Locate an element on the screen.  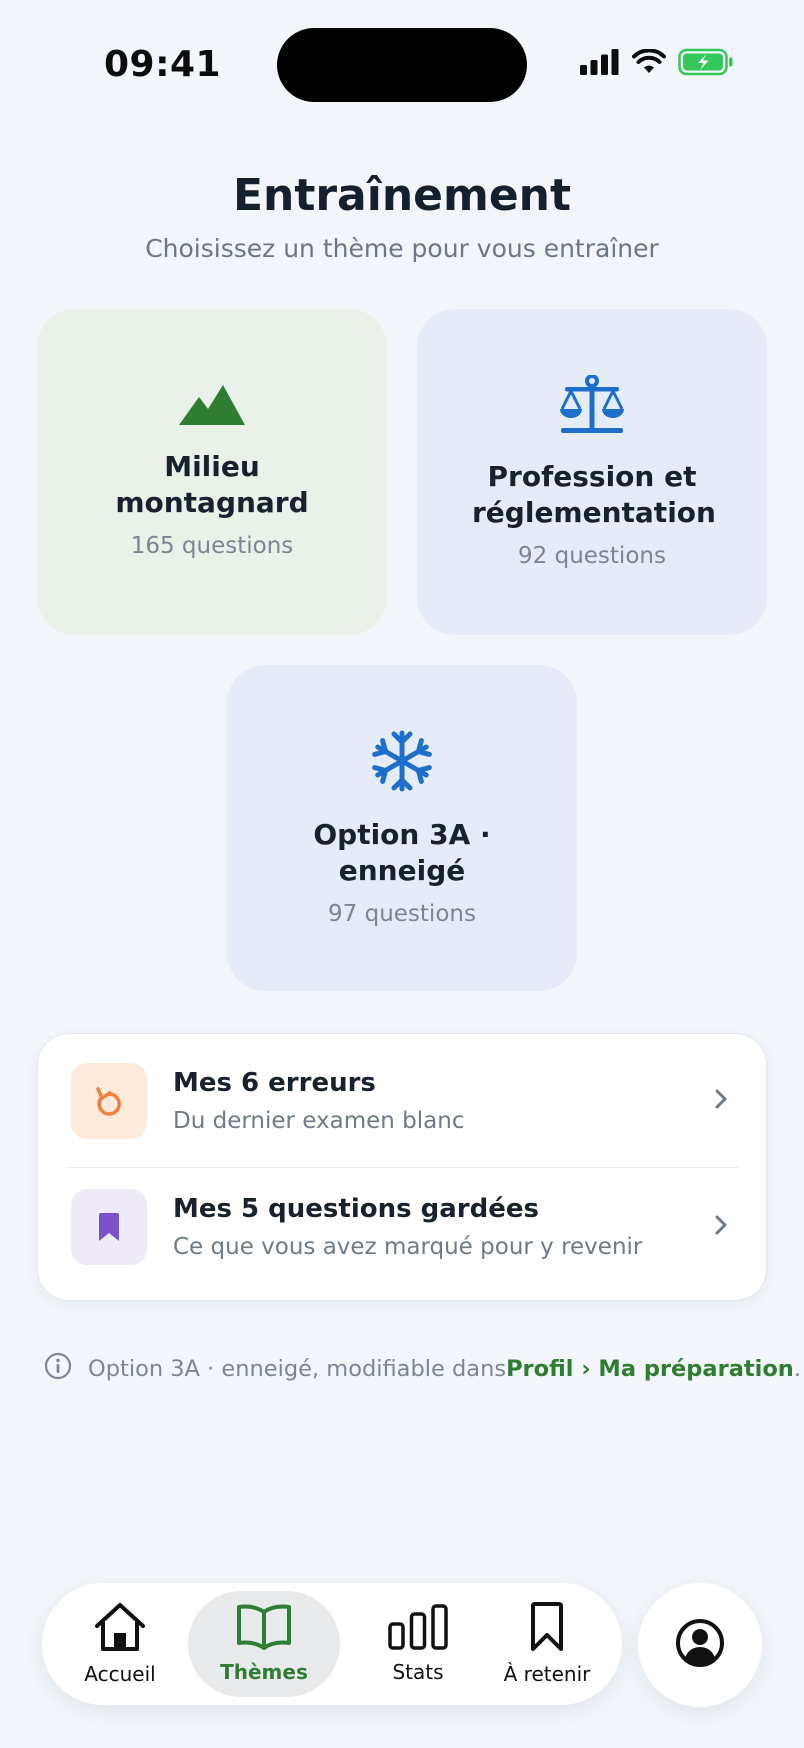
status-icons is located at coordinates (657, 62).